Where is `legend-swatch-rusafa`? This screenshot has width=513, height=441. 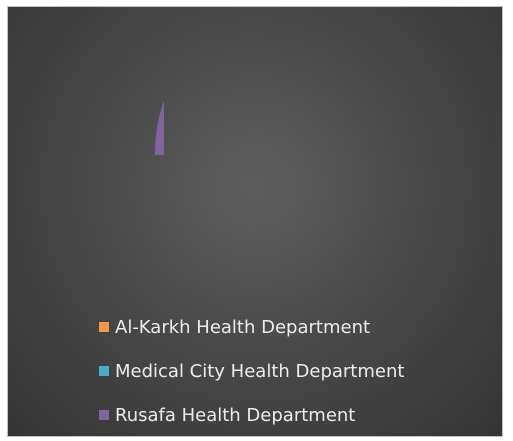
legend-swatch-rusafa is located at coordinates (104, 415).